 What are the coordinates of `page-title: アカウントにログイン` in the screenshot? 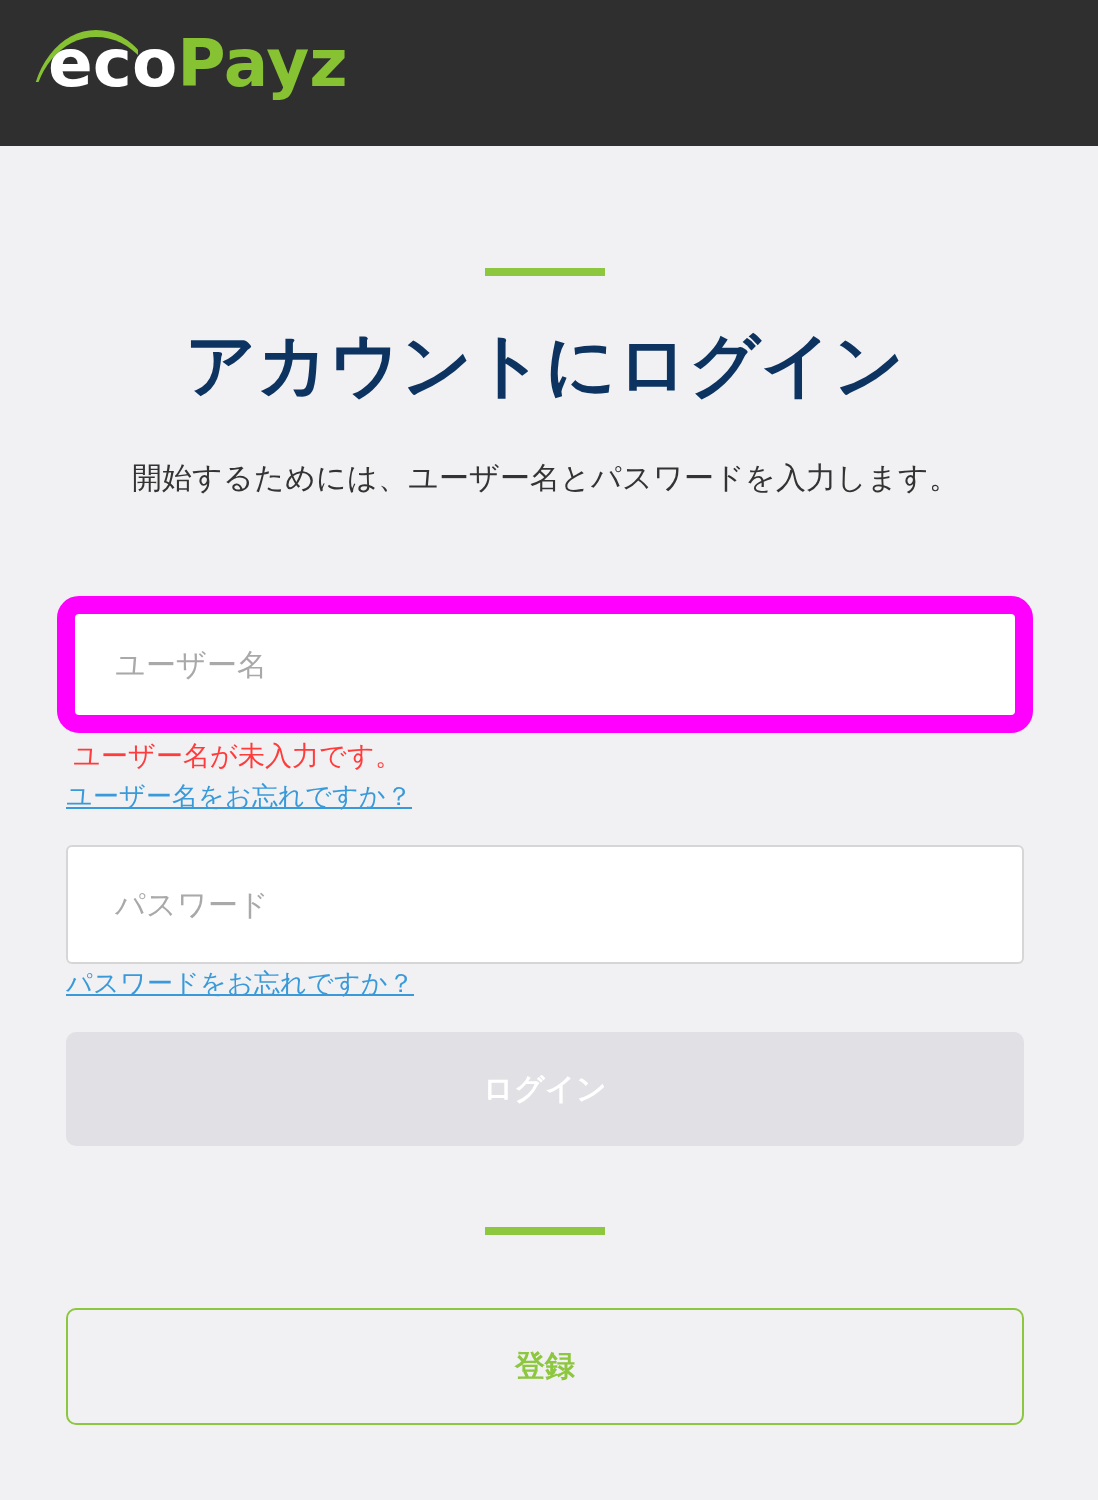 It's located at (545, 365).